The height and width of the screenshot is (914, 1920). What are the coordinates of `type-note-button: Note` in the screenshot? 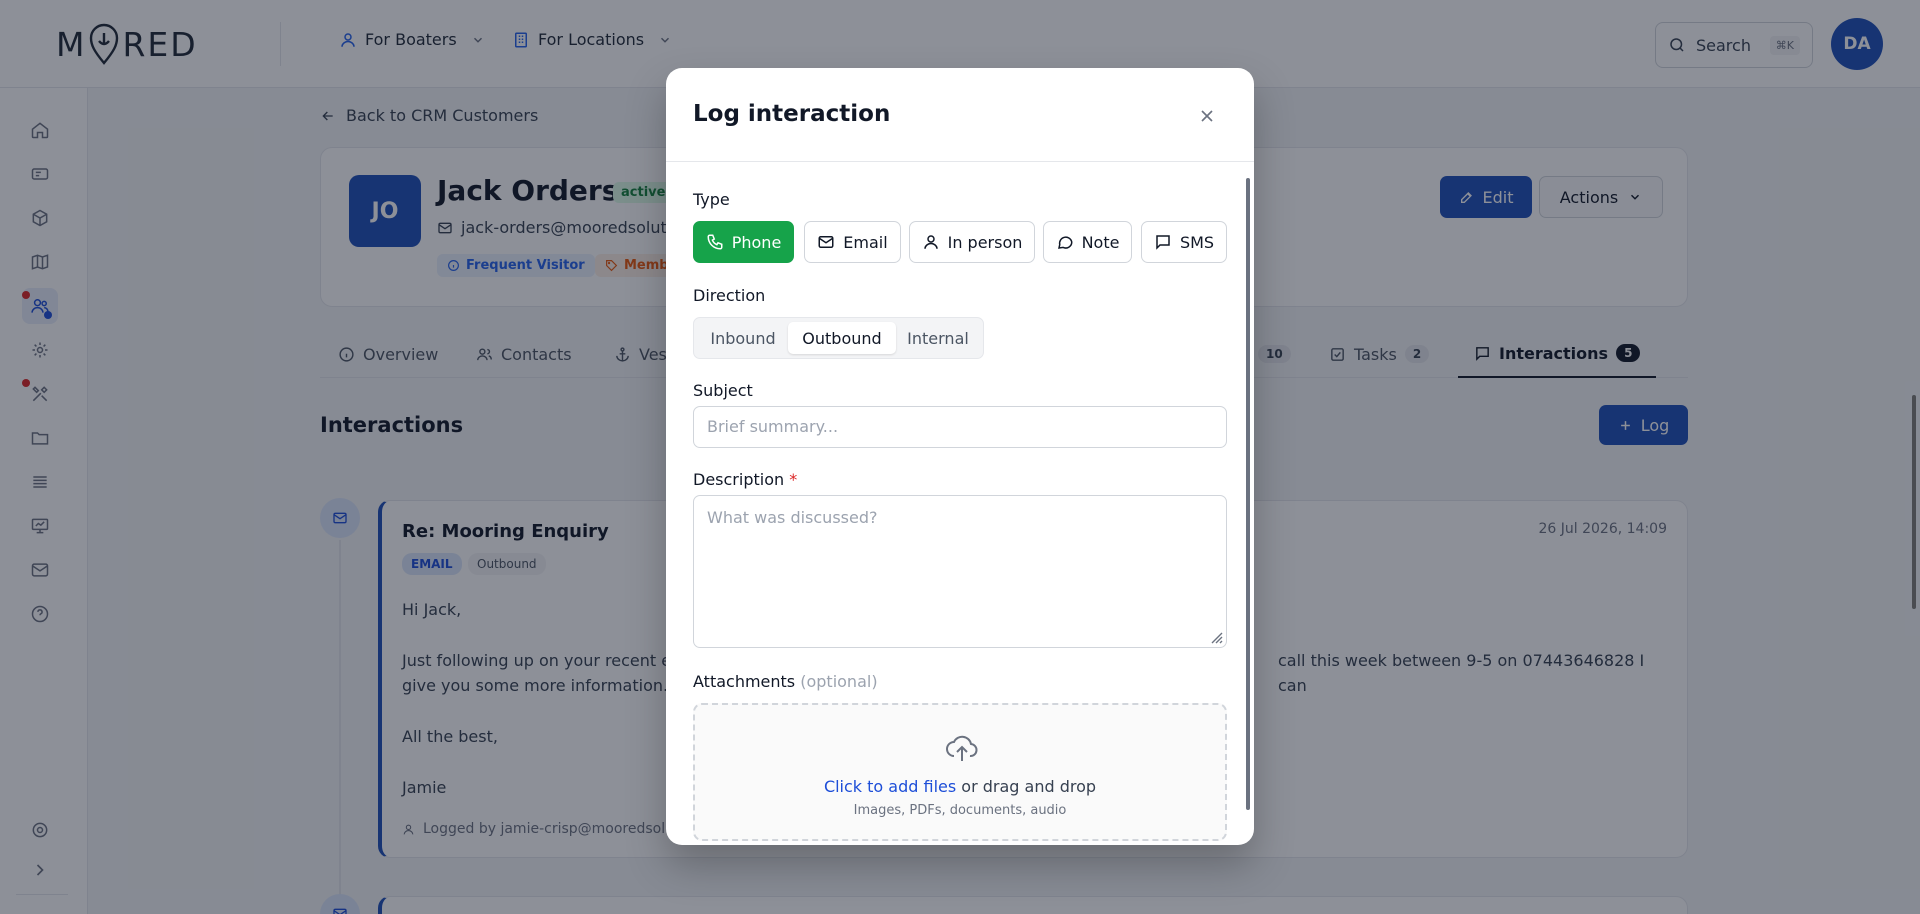 It's located at (1087, 242).